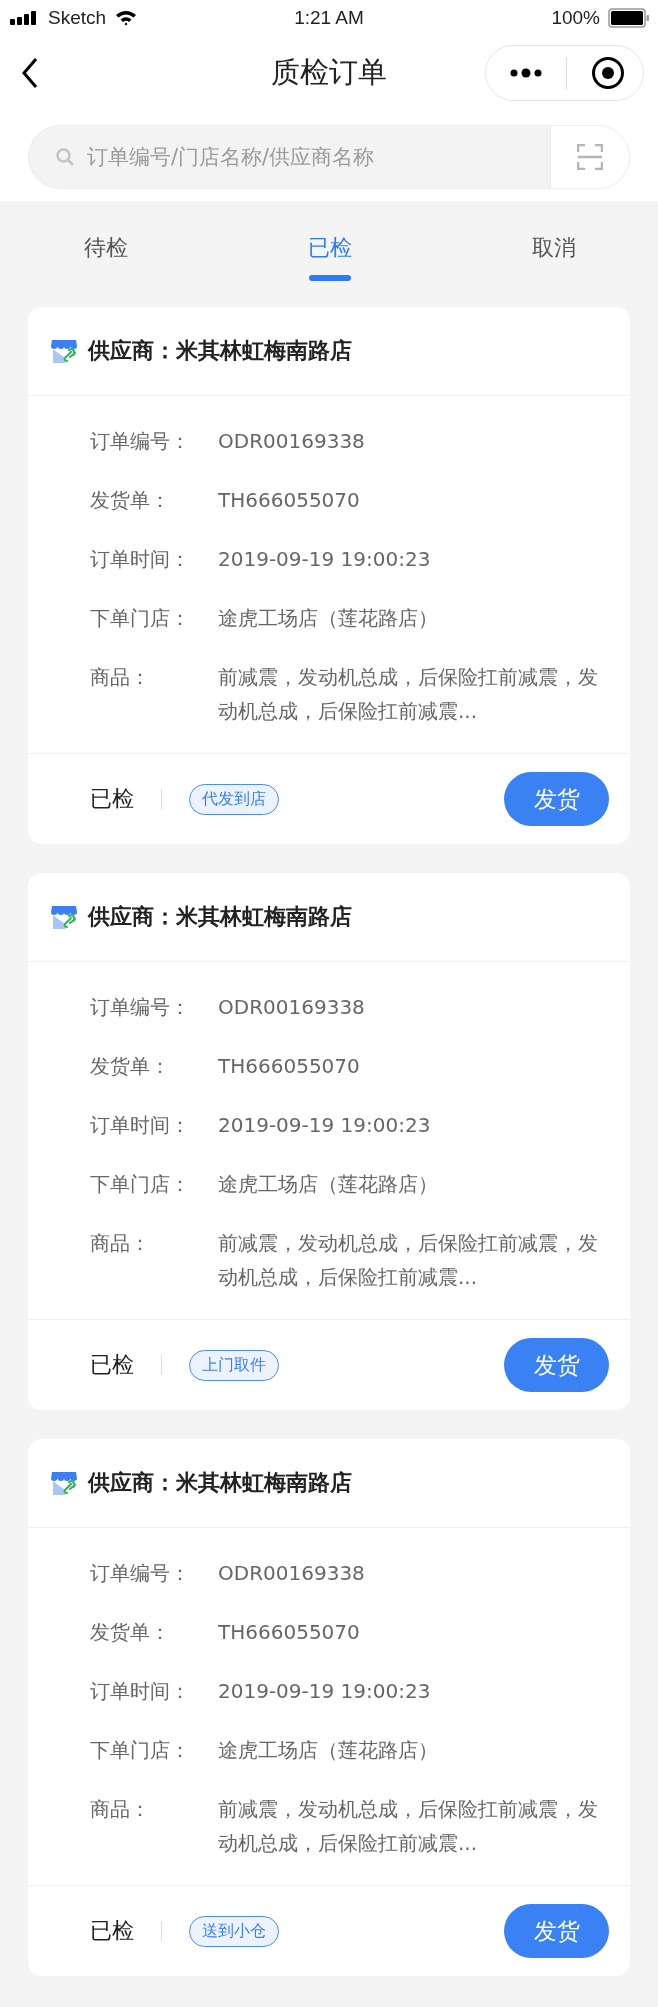 The height and width of the screenshot is (2007, 658). I want to click on tab: 已检, so click(330, 254).